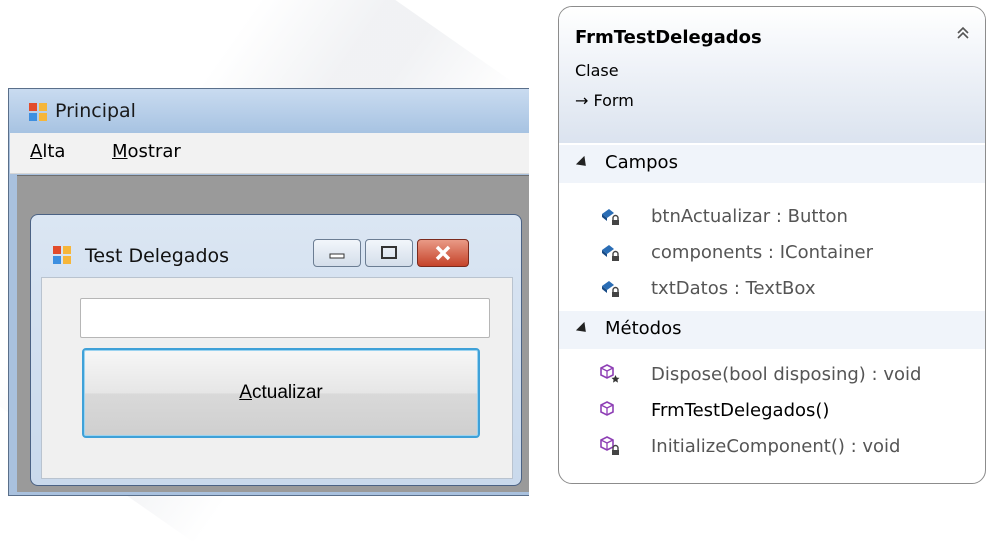 Image resolution: width=988 pixels, height=544 pixels. What do you see at coordinates (36, 151) in the screenshot?
I see `menu-mnemonic: A` at bounding box center [36, 151].